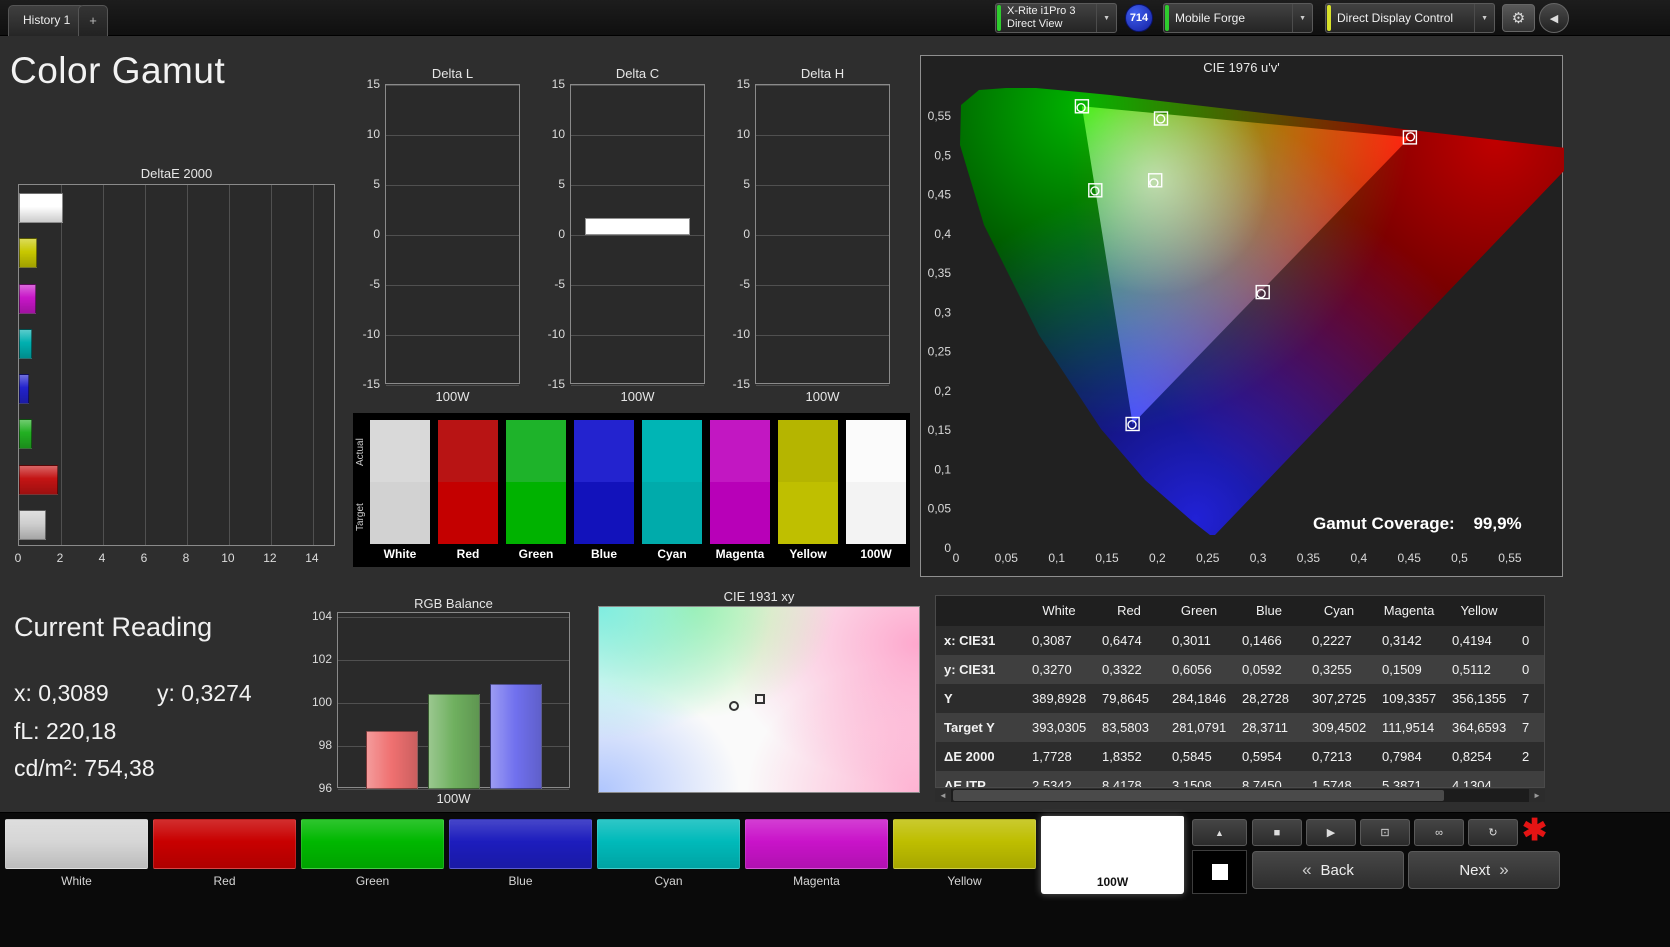 The image size is (1670, 947). Describe the element at coordinates (452, 396) in the screenshot. I see `x-axis-label: 100W` at that location.